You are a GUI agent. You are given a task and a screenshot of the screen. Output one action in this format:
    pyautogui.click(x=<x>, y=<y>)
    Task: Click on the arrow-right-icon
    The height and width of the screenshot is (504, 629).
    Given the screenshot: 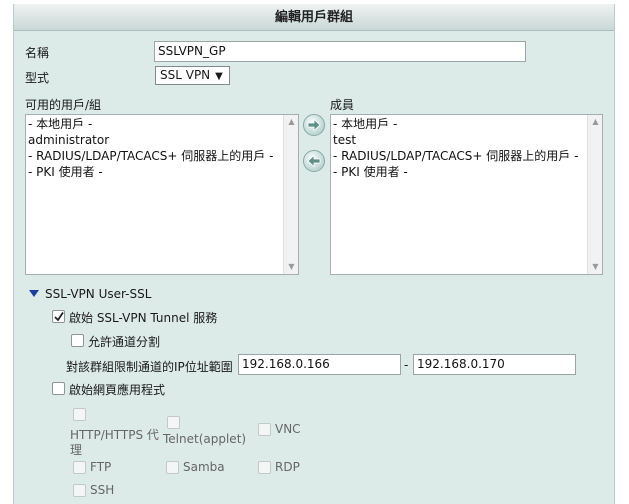 What is the action you would take?
    pyautogui.click(x=314, y=125)
    